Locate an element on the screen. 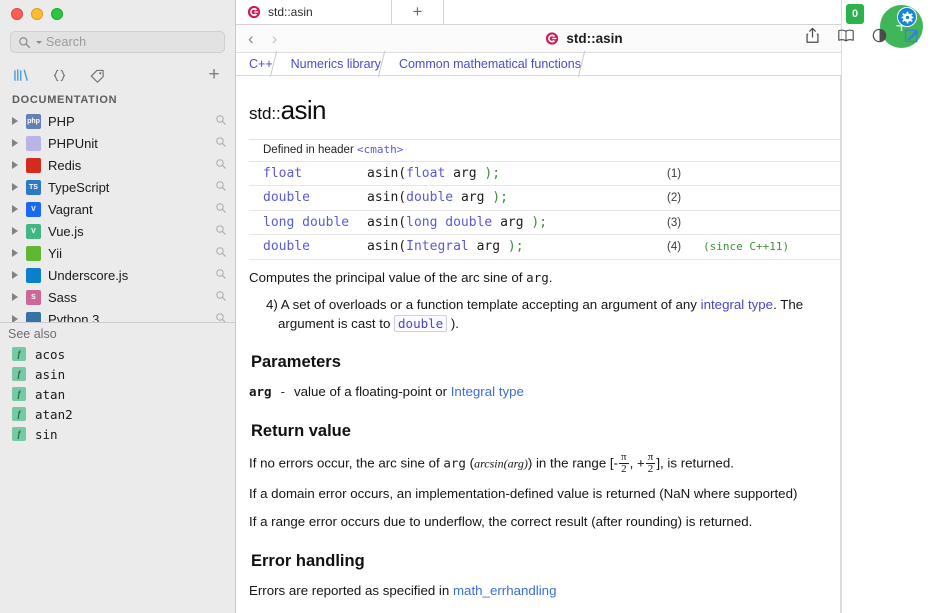 The width and height of the screenshot is (932, 613). summary-post: . is located at coordinates (550, 277).